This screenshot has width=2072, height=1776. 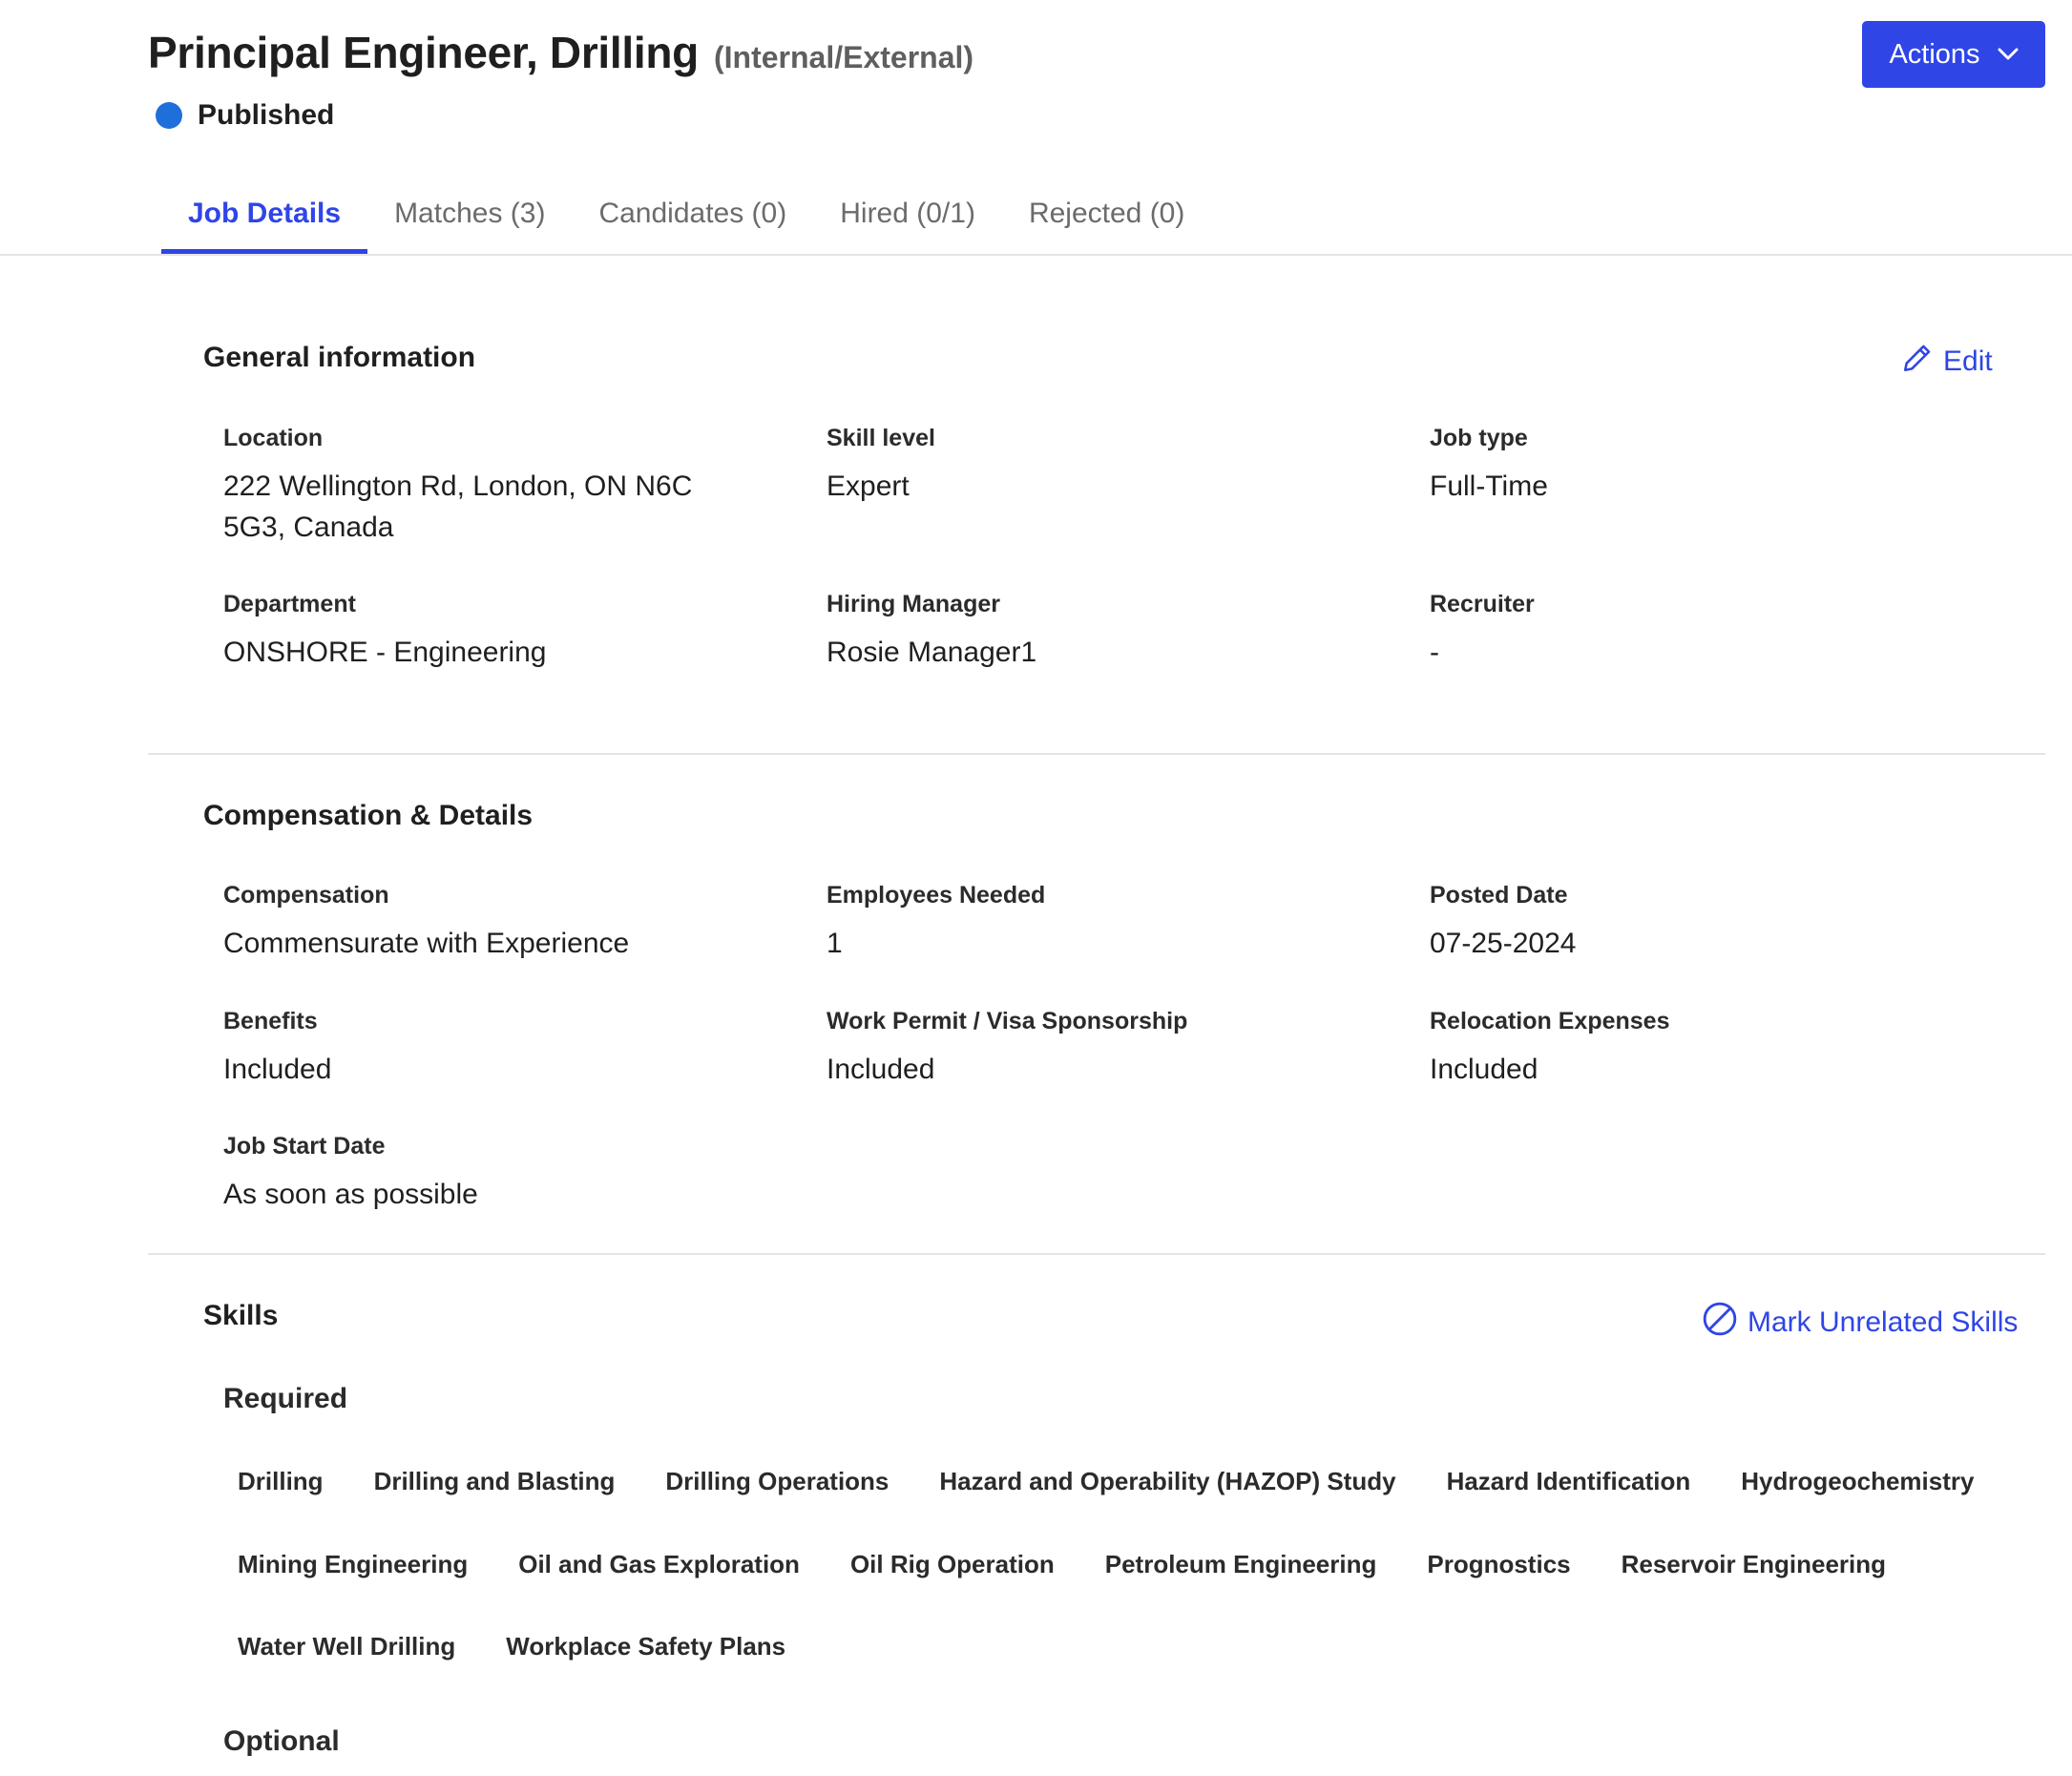 I want to click on pencil-icon, so click(x=1917, y=362).